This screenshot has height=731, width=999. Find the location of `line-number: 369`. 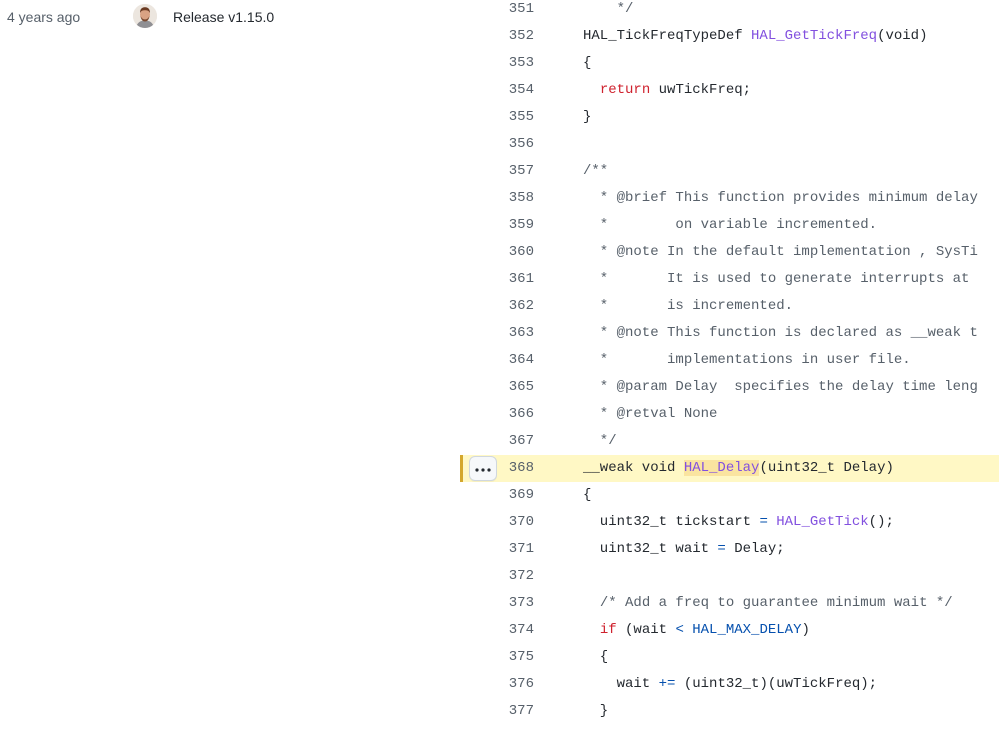

line-number: 369 is located at coordinates (520, 495).